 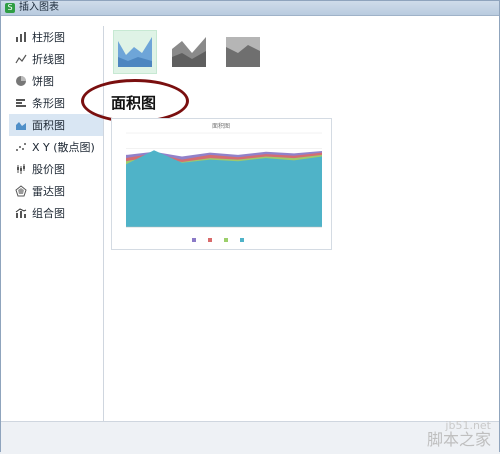 I want to click on chart-preview: 面积图, so click(x=221, y=184).